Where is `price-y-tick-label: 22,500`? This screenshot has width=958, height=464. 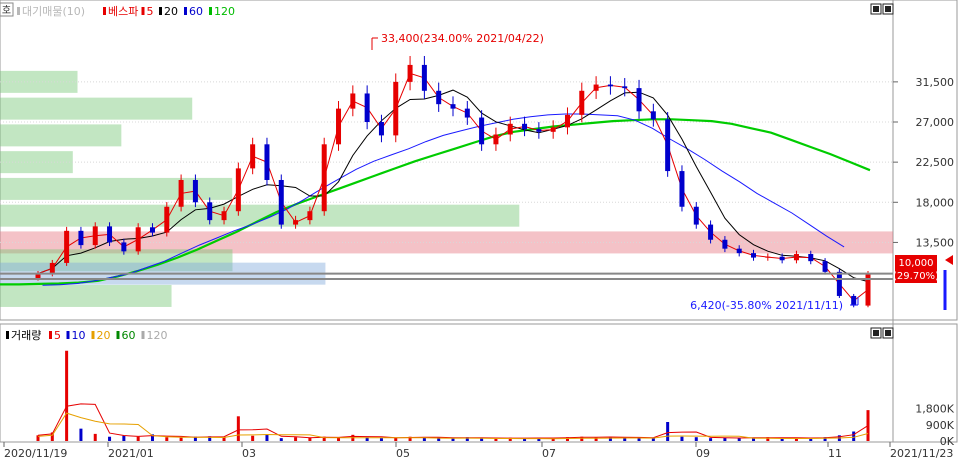
price-y-tick-label: 22,500 is located at coordinates (935, 162).